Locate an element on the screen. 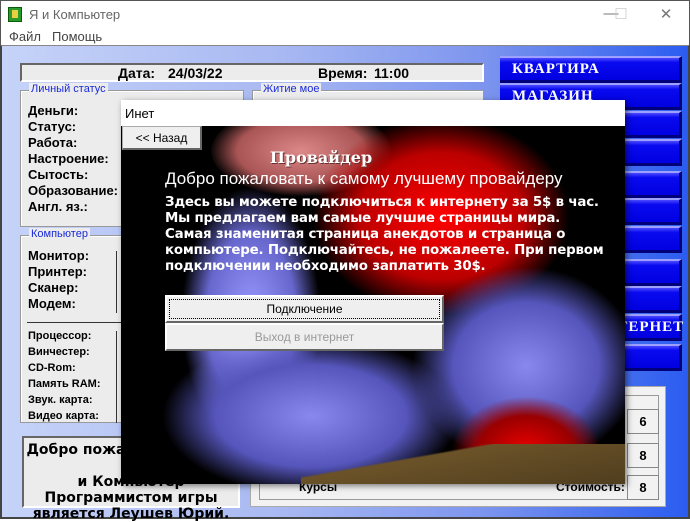  maximize-button: ☐ is located at coordinates (621, 14).